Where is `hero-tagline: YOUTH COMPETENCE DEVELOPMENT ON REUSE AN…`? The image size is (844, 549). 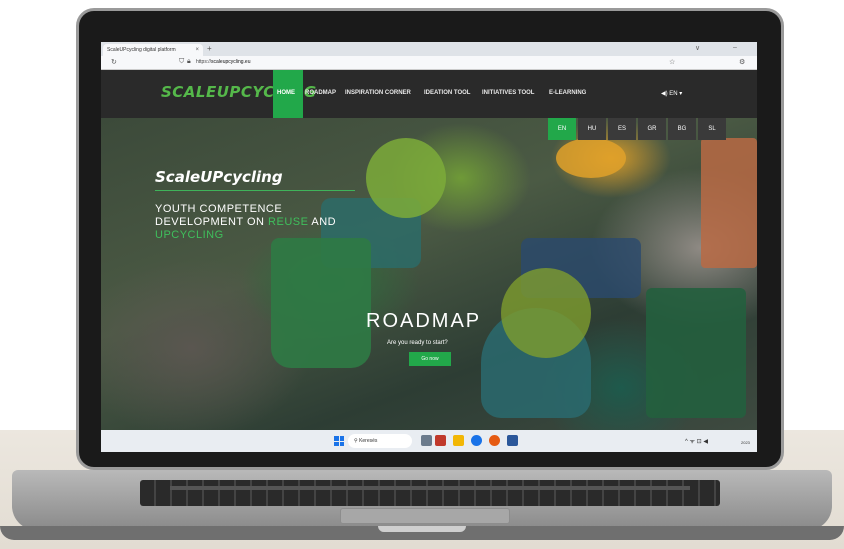 hero-tagline: YOUTH COMPETENCE DEVELOPMENT ON REUSE AN… is located at coordinates (245, 222).